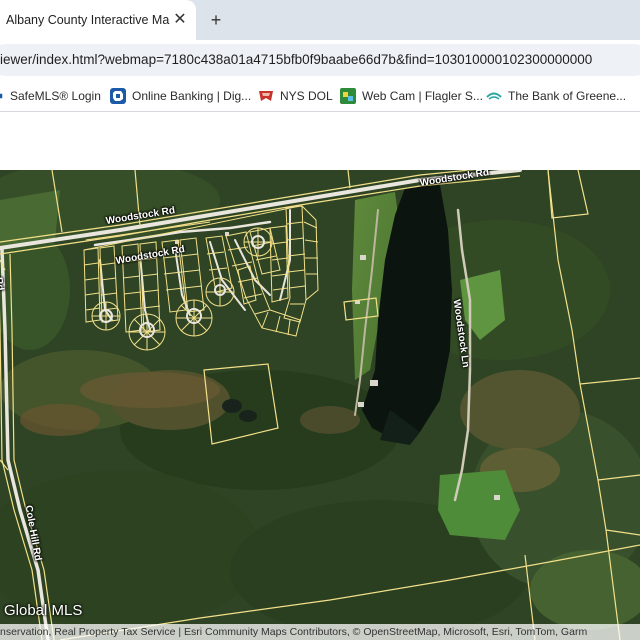  What do you see at coordinates (320, 141) in the screenshot?
I see `page-header-area` at bounding box center [320, 141].